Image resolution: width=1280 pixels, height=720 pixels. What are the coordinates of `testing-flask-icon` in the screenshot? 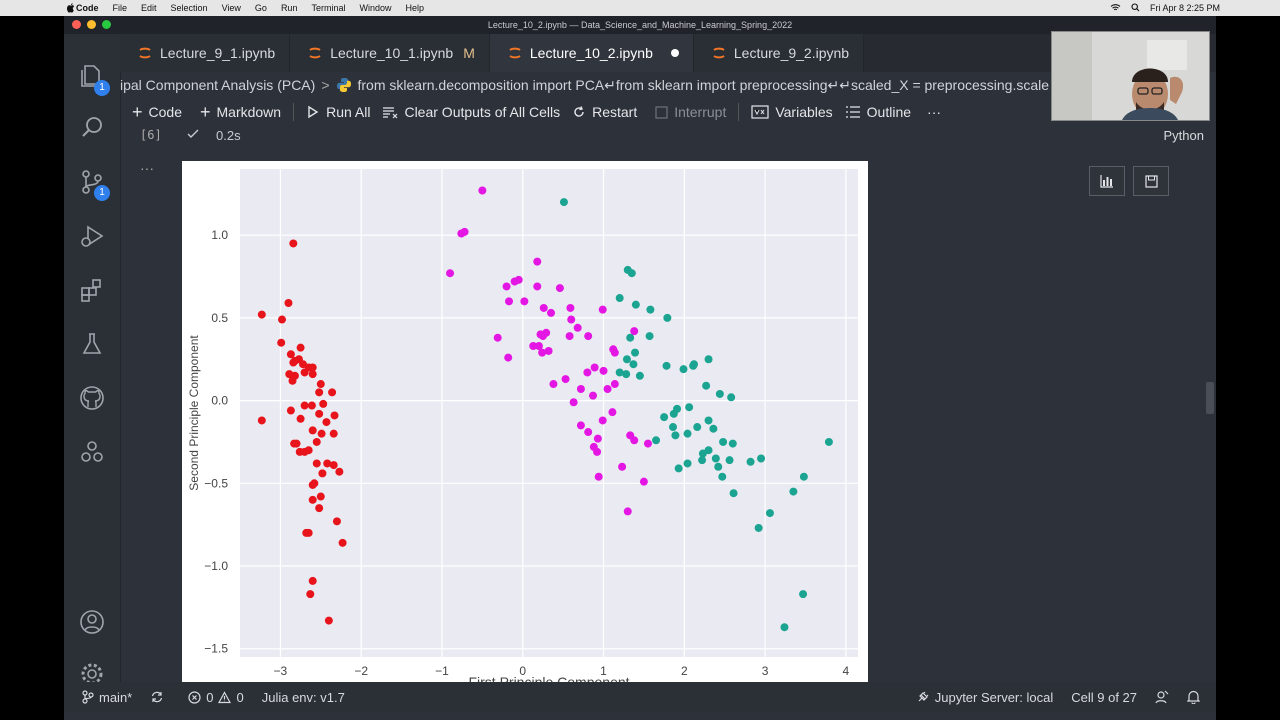 It's located at (92, 344).